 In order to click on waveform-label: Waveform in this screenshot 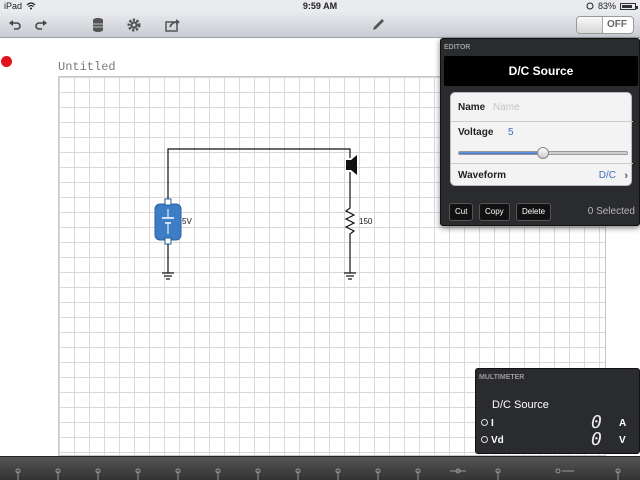, I will do `click(482, 175)`.